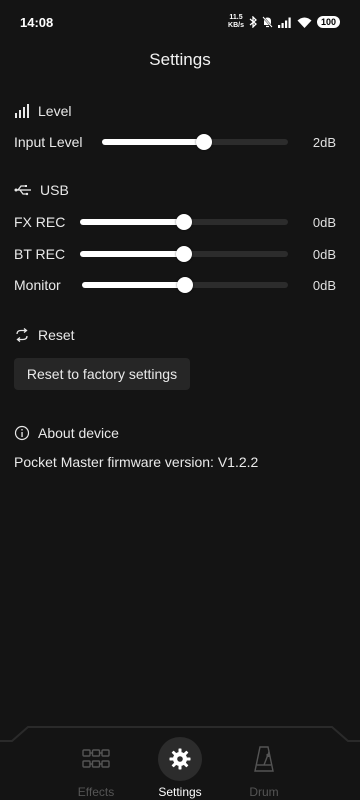  Describe the element at coordinates (236, 21) in the screenshot. I see `net-speed: 11.5 KB/s` at that location.